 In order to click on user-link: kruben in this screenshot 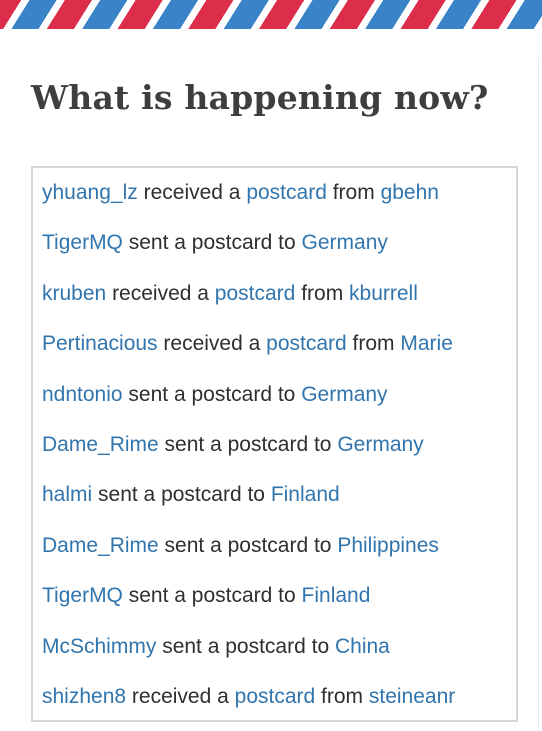, I will do `click(74, 293)`.